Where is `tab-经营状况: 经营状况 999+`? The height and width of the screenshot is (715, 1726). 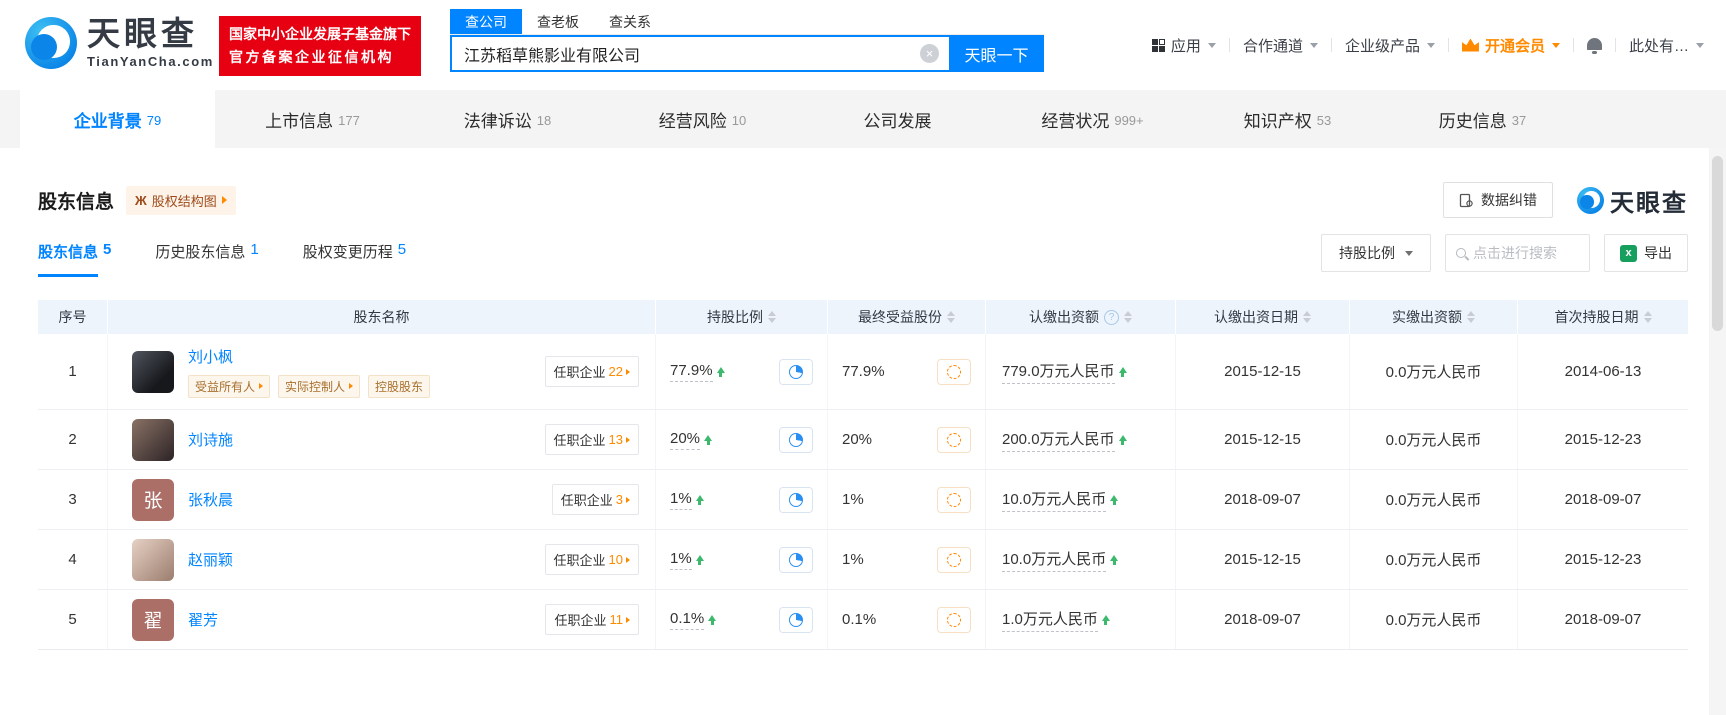
tab-经营状况: 经营状况 999+ is located at coordinates (1092, 119).